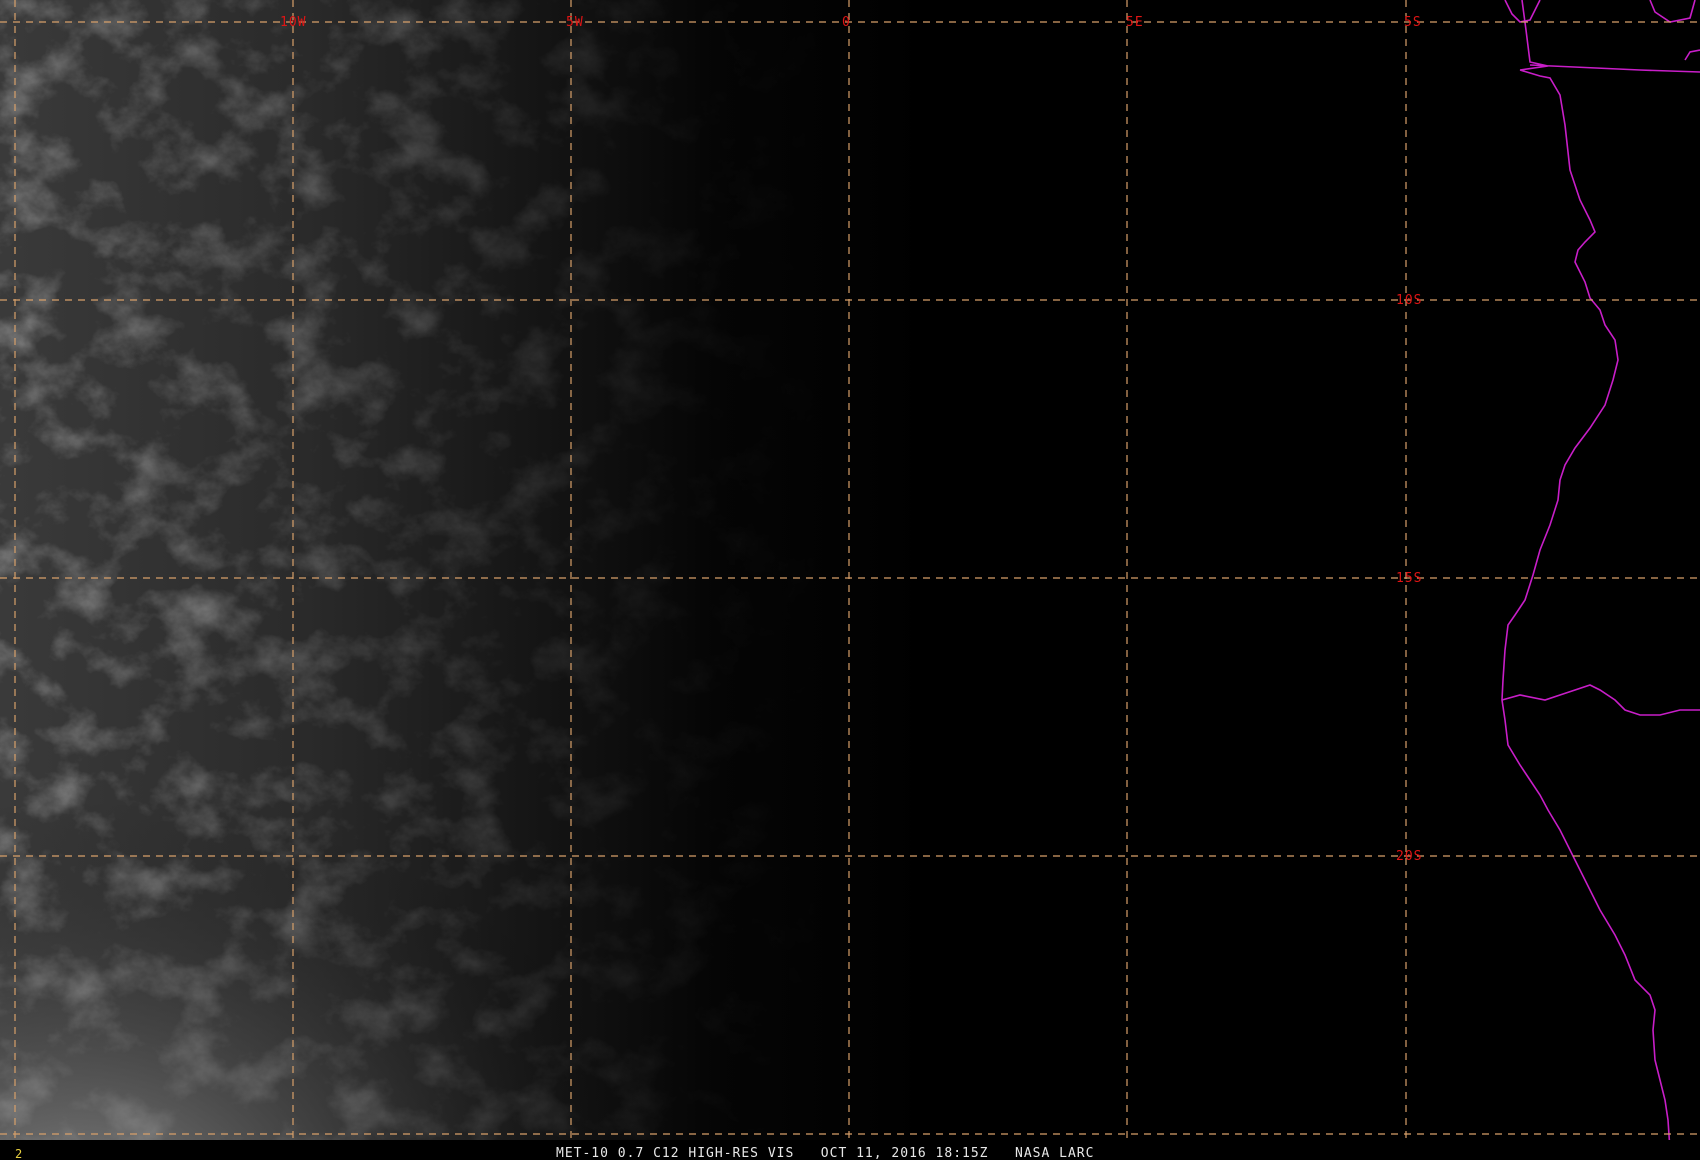 The image size is (1700, 1160). Describe the element at coordinates (18, 1153) in the screenshot. I see `frame-number: 2` at that location.